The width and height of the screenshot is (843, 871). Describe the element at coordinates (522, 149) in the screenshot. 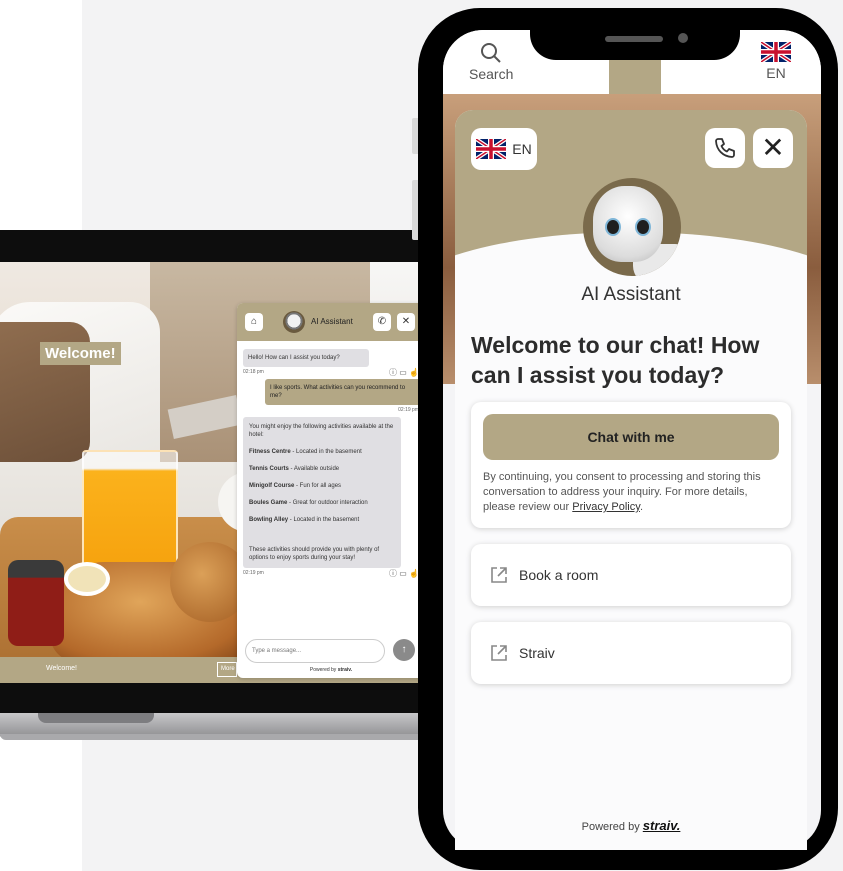

I see `language-label: EN` at that location.